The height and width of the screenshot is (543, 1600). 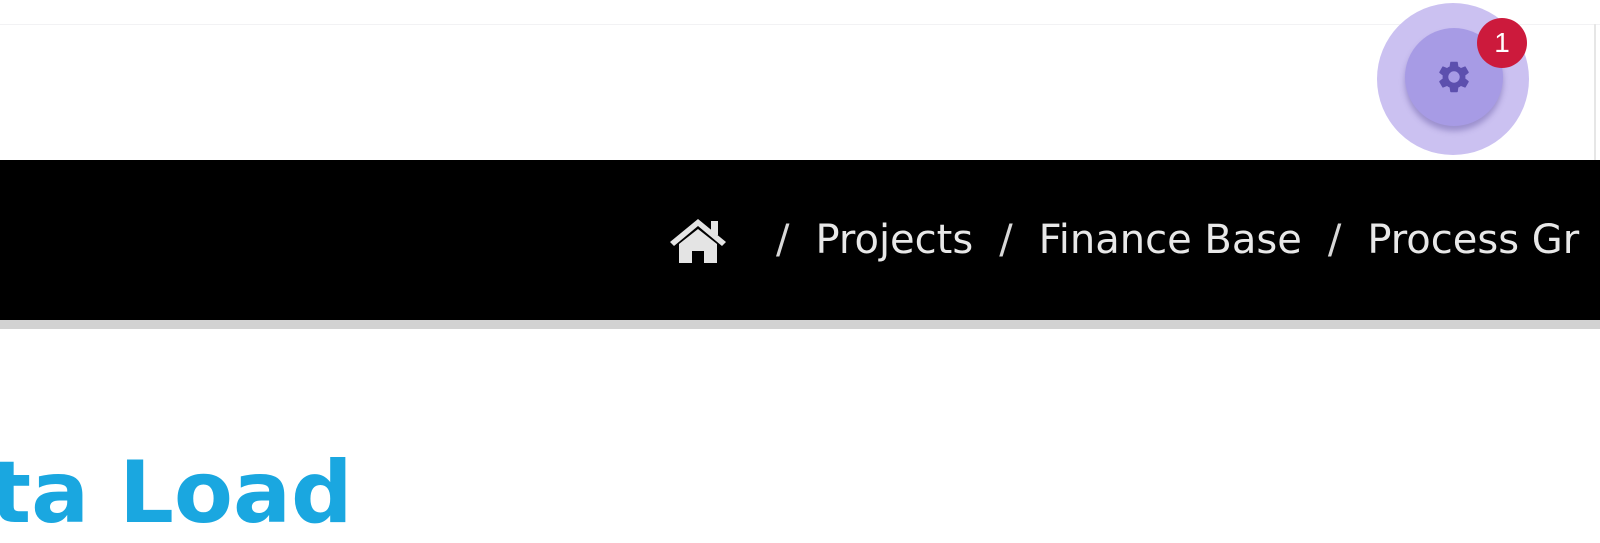 What do you see at coordinates (1502, 43) in the screenshot?
I see `notification-badge: 1` at bounding box center [1502, 43].